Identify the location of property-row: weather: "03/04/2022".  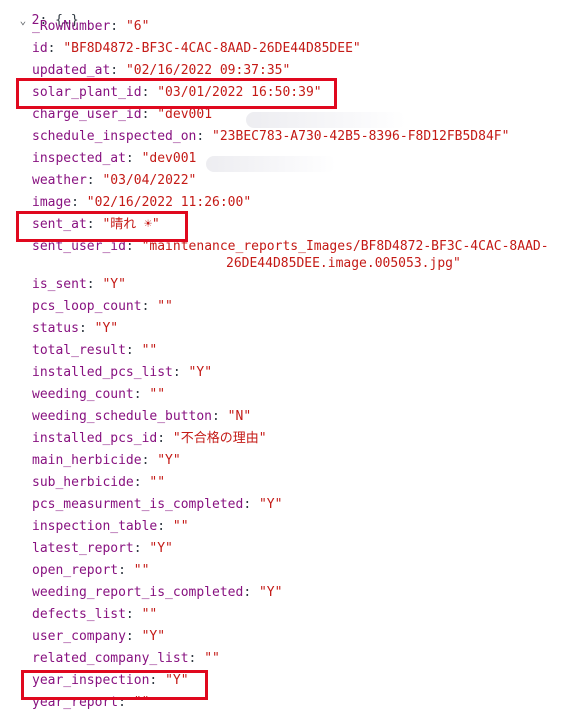
(114, 181).